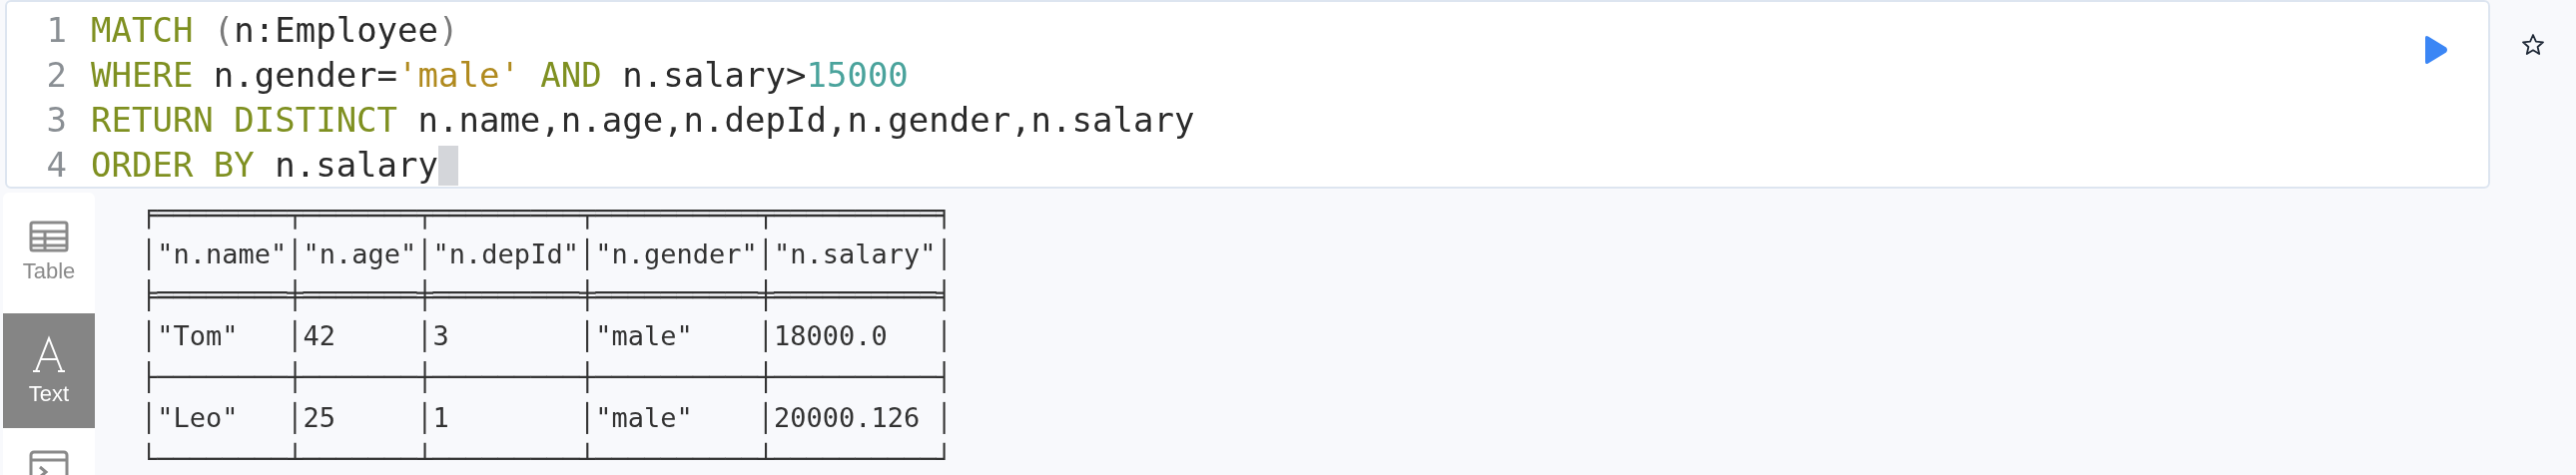 Image resolution: width=2576 pixels, height=475 pixels. Describe the element at coordinates (547, 419) in the screenshot. I see `result-text-line: │"Leo" │25 │1 │"male" │20000.126 │` at that location.